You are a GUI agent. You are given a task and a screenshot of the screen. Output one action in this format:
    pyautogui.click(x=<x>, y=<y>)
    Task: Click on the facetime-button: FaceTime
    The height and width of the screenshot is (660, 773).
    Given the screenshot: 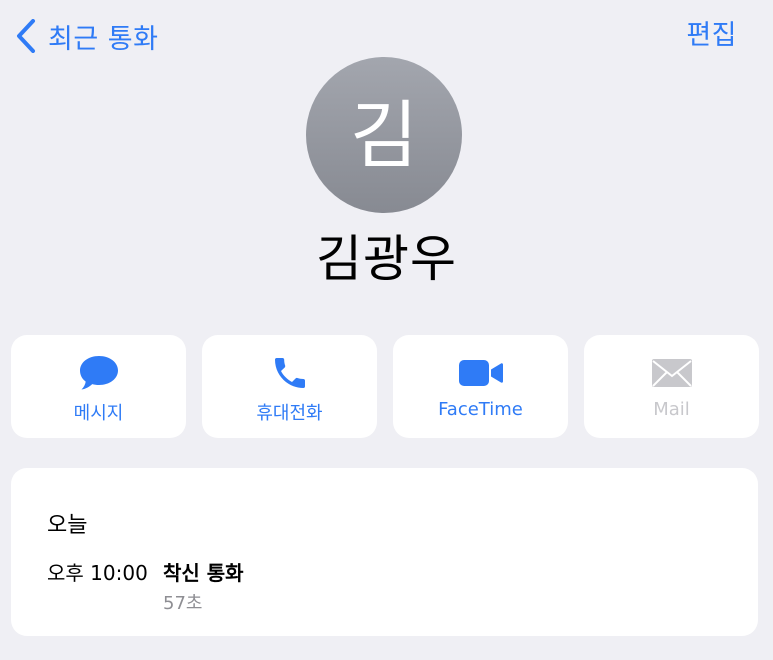 What is the action you would take?
    pyautogui.click(x=480, y=386)
    